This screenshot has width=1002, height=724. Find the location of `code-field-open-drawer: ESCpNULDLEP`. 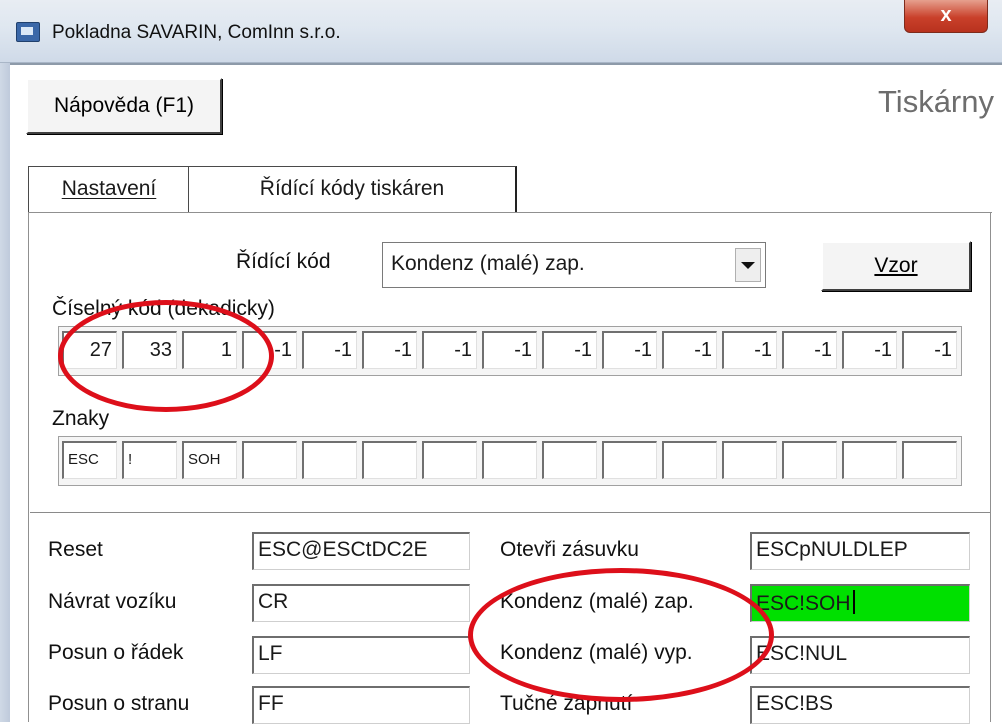

code-field-open-drawer: ESCpNULDLEP is located at coordinates (860, 551).